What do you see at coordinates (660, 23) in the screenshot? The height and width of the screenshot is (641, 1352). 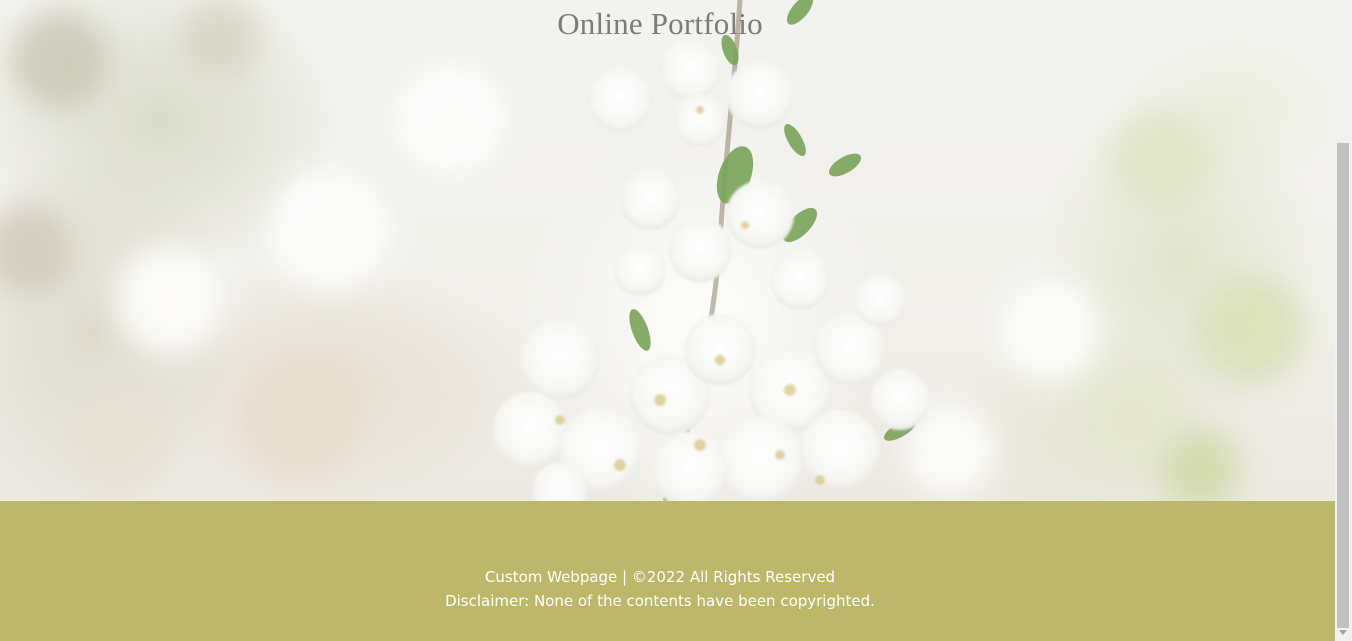 I see `page-title: Online Portfolio` at bounding box center [660, 23].